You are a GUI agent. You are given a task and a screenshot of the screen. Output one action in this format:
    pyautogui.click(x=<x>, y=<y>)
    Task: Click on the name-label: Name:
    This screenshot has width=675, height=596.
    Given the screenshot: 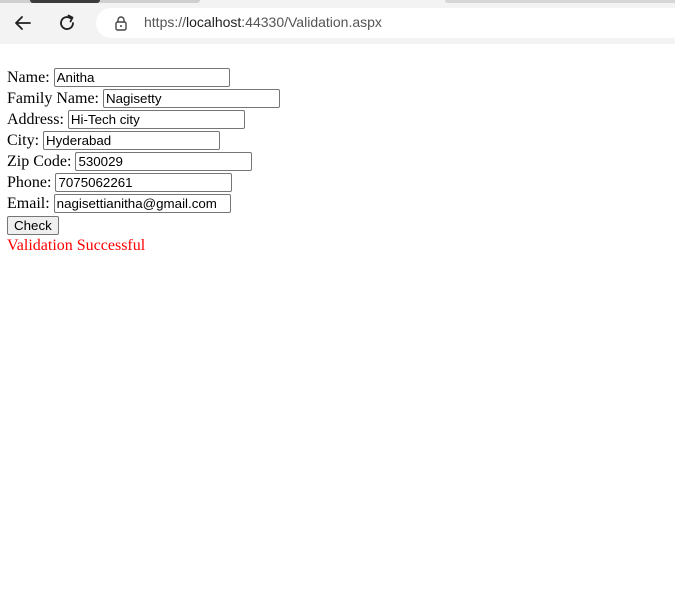 What is the action you would take?
    pyautogui.click(x=28, y=77)
    